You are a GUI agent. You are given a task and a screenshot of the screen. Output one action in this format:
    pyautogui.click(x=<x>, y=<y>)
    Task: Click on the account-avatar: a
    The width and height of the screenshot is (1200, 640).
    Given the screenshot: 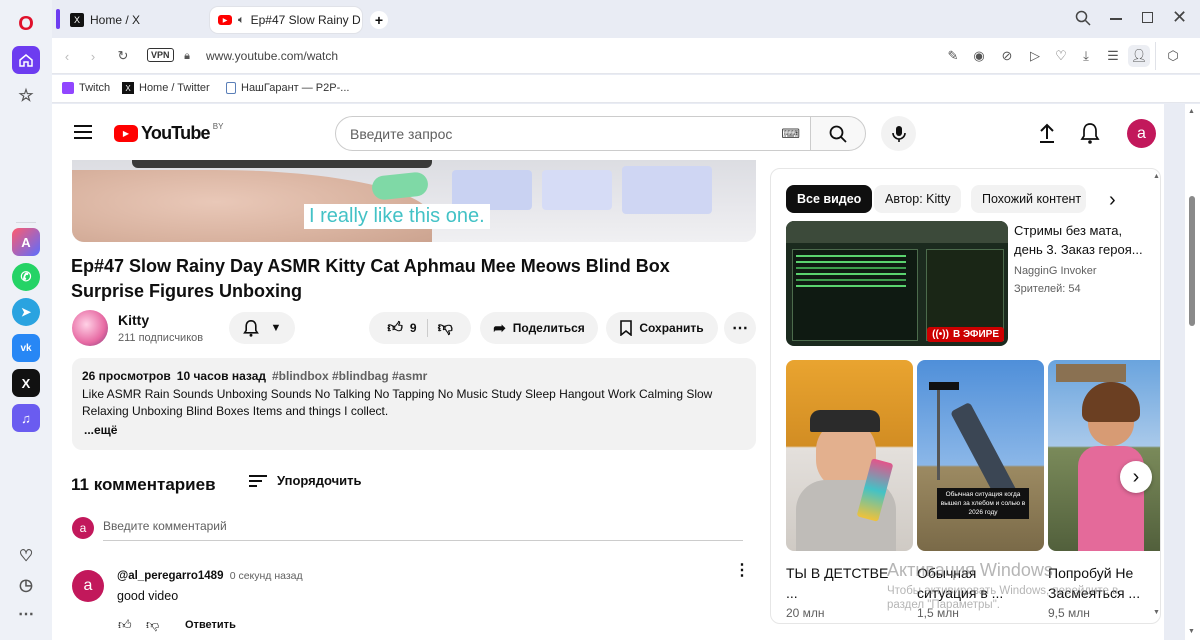 What is the action you would take?
    pyautogui.click(x=1141, y=133)
    